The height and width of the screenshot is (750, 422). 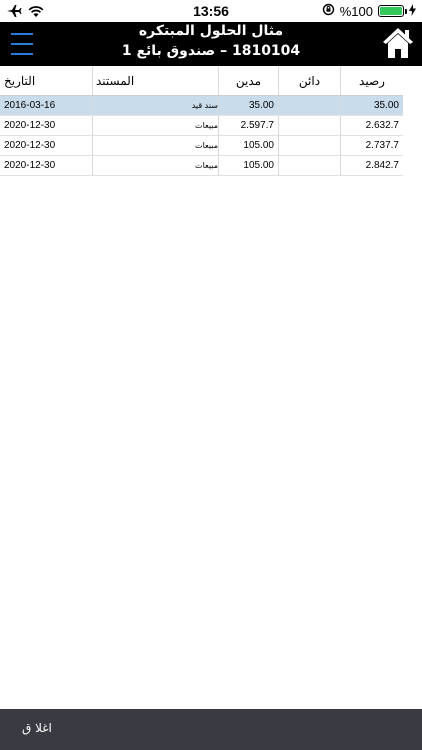 I want to click on charging-icon, so click(x=412, y=11).